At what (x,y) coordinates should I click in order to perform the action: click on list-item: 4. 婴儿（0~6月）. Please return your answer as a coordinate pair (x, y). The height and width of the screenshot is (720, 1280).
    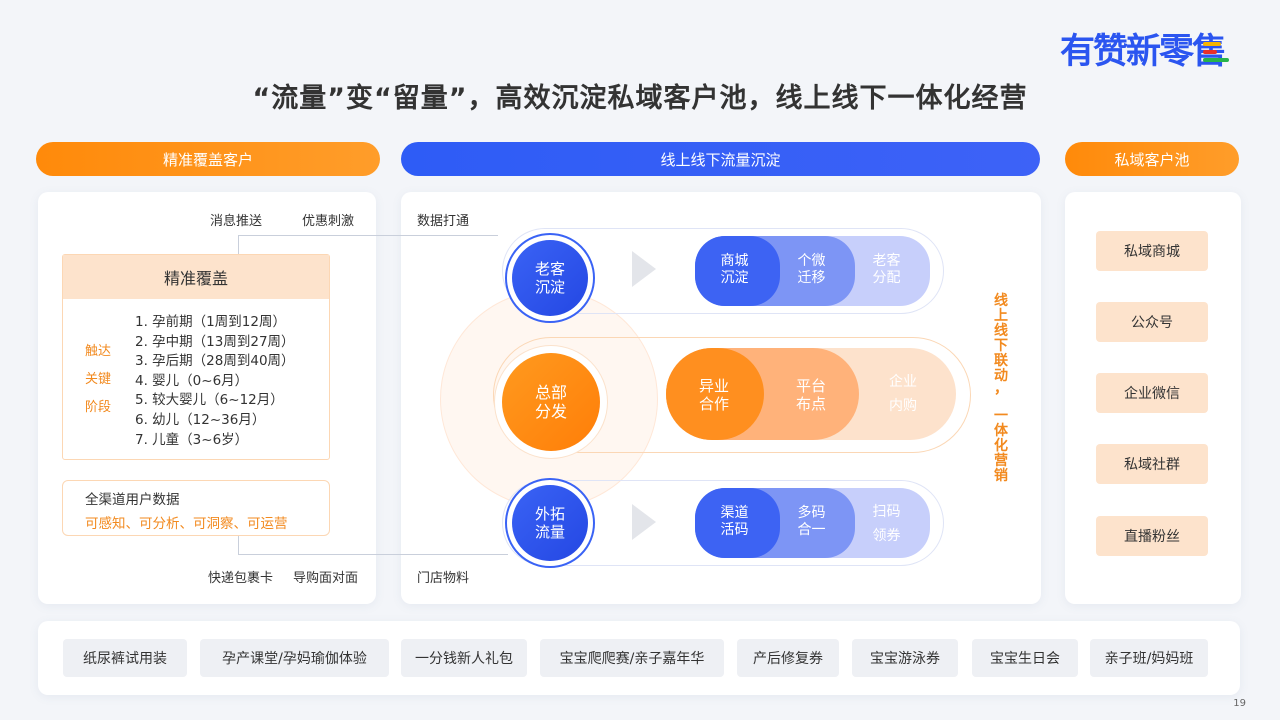
    Looking at the image, I should click on (192, 380).